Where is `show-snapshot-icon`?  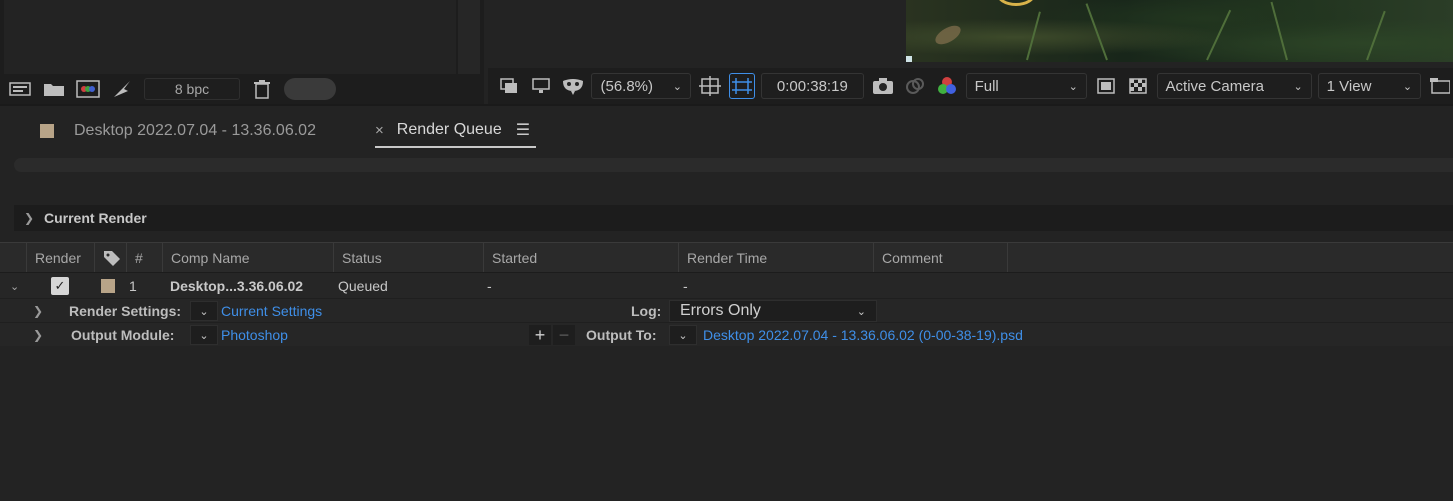
show-snapshot-icon is located at coordinates (915, 86).